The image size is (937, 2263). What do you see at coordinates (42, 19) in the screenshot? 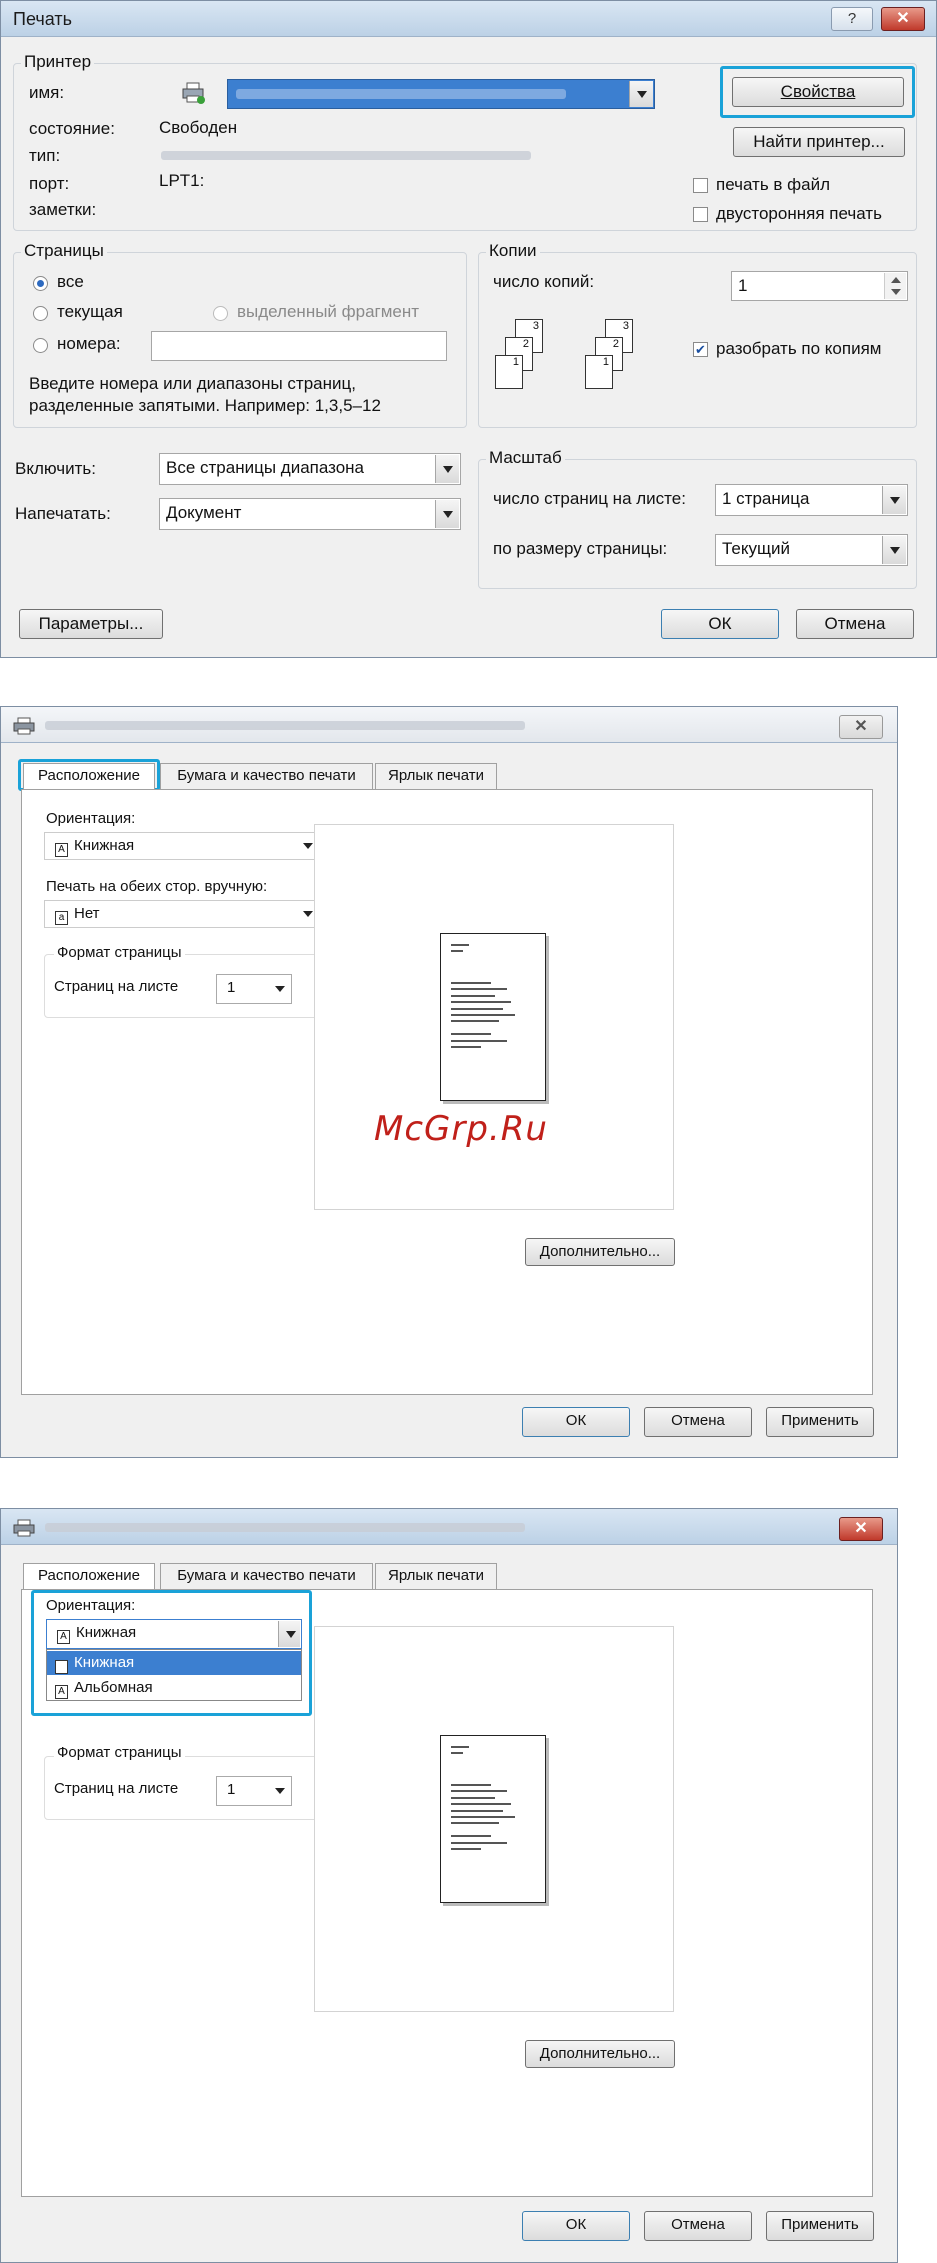
I see `print-dialog-title: Печать` at bounding box center [42, 19].